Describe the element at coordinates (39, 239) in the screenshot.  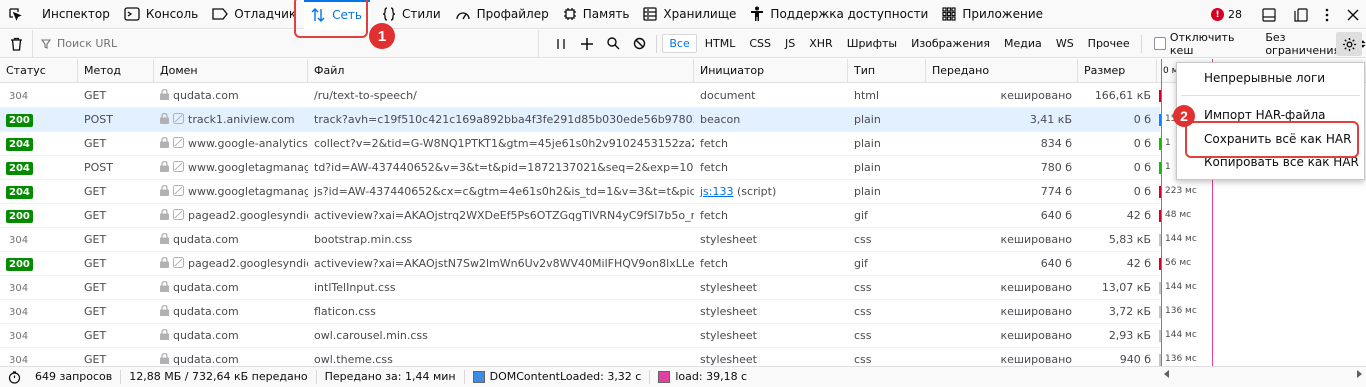
I see `cell-status: 304` at that location.